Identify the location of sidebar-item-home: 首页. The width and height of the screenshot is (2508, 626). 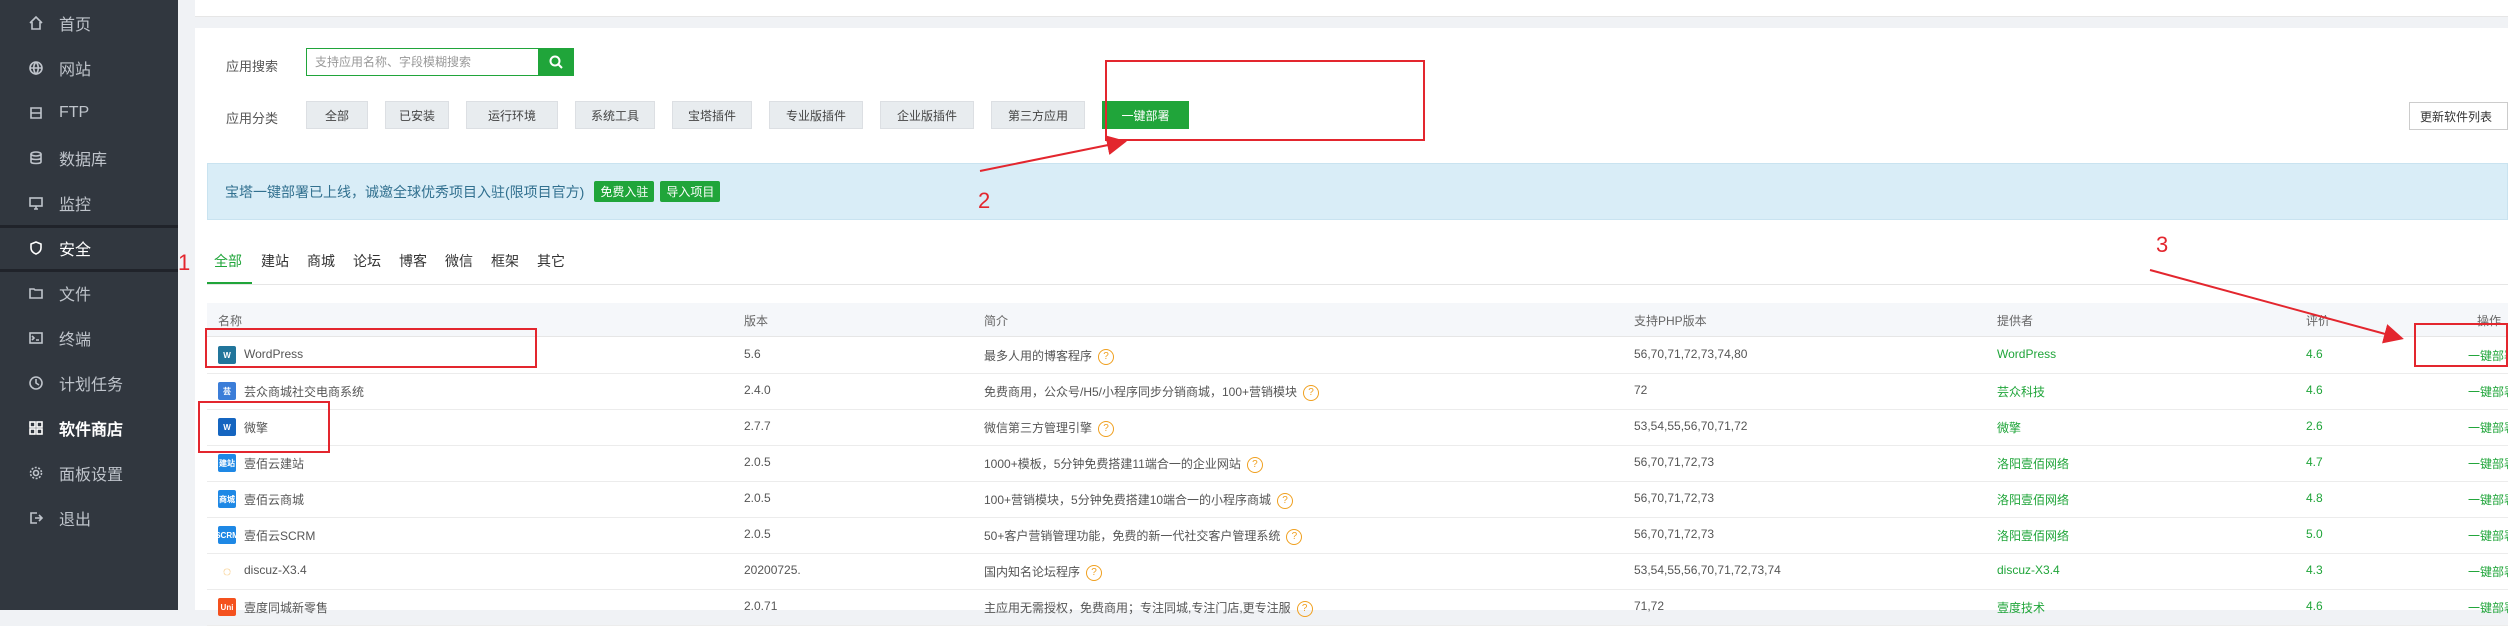
(89, 22).